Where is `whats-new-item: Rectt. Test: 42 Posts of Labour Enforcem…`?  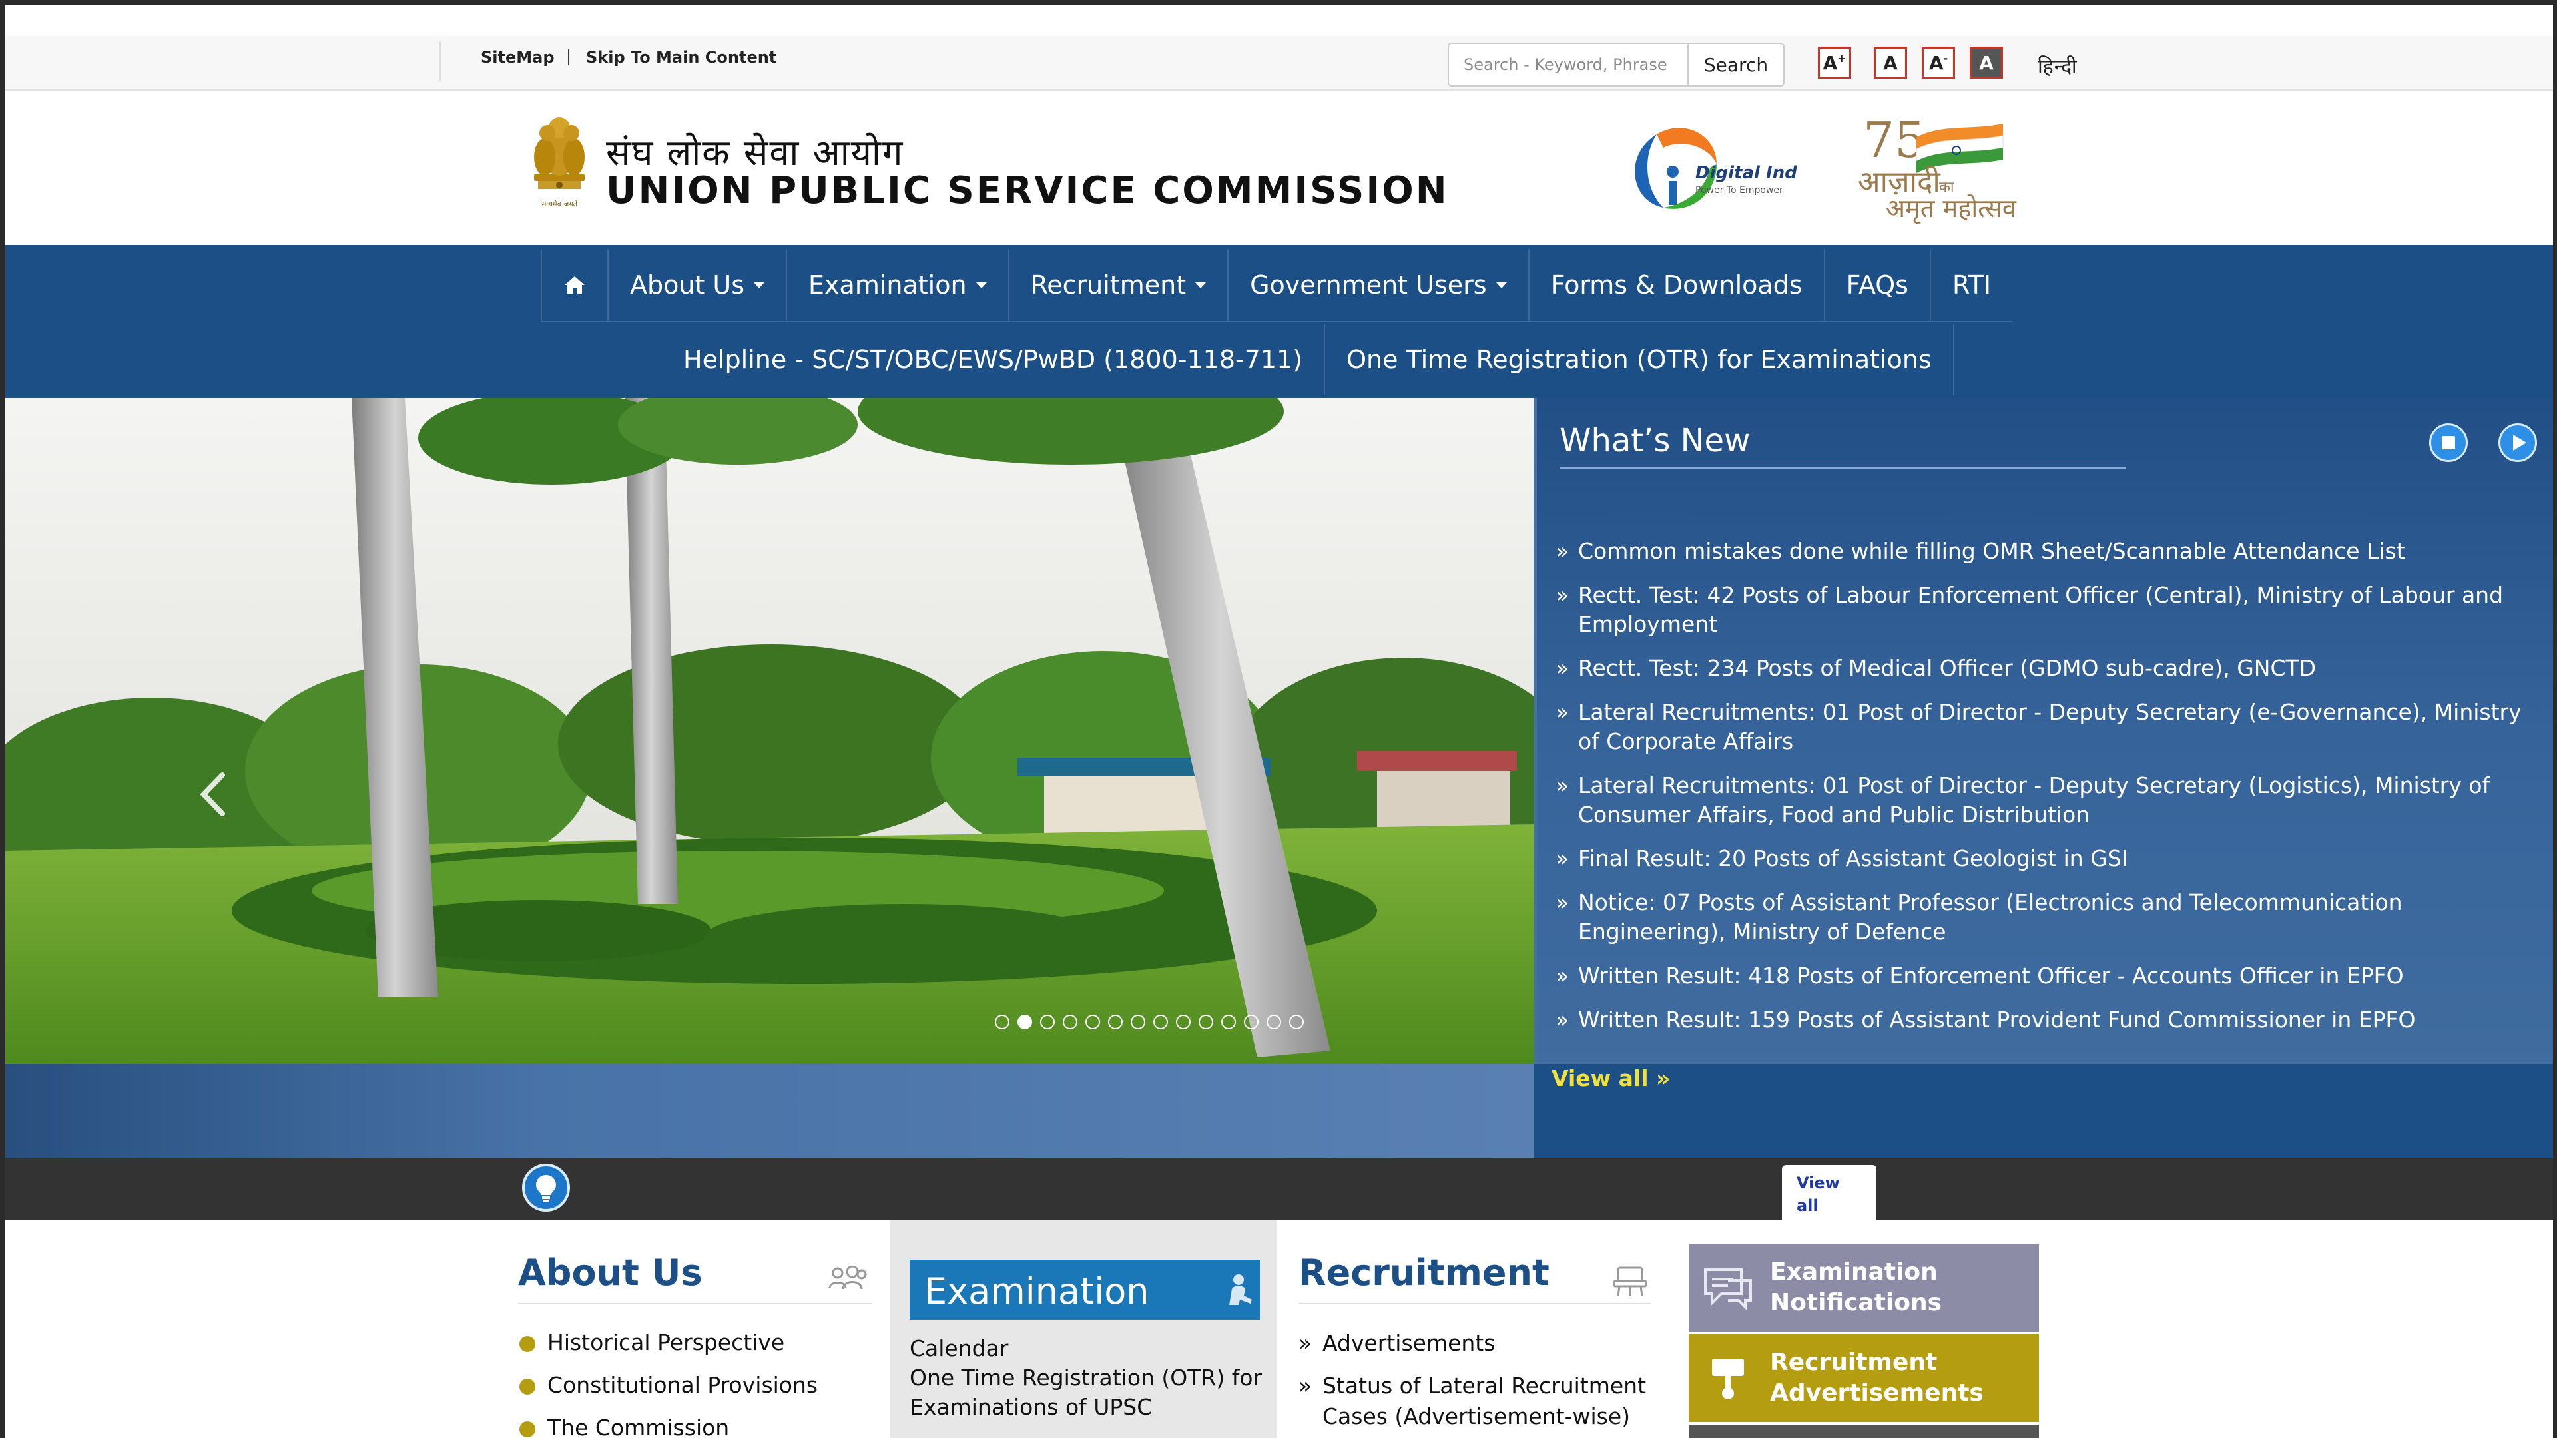 whats-new-item: Rectt. Test: 42 Posts of Labour Enforcem… is located at coordinates (2044, 610).